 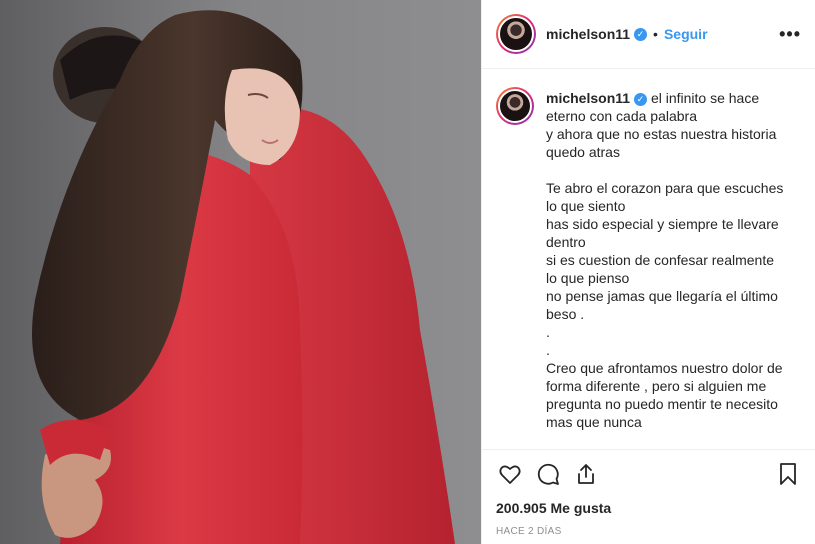 I want to click on username-link: michelson11, so click(x=588, y=34).